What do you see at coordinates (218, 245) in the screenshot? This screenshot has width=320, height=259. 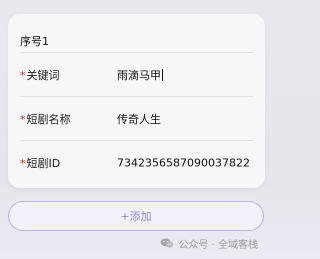 I see `watermark-text: 公众号 · 全域客栈` at bounding box center [218, 245].